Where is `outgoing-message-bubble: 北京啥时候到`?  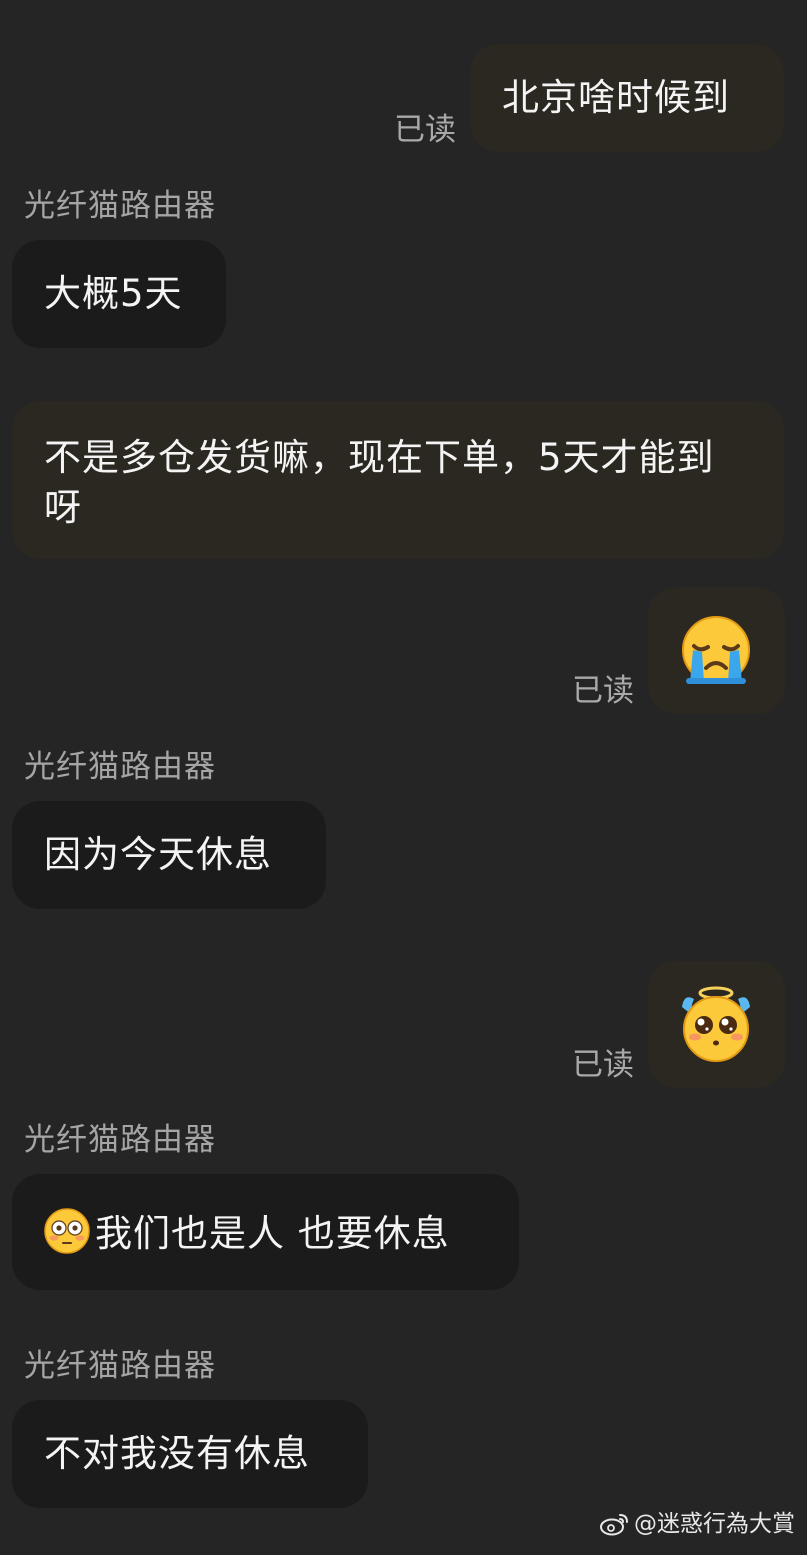
outgoing-message-bubble: 北京啥时候到 is located at coordinates (627, 98).